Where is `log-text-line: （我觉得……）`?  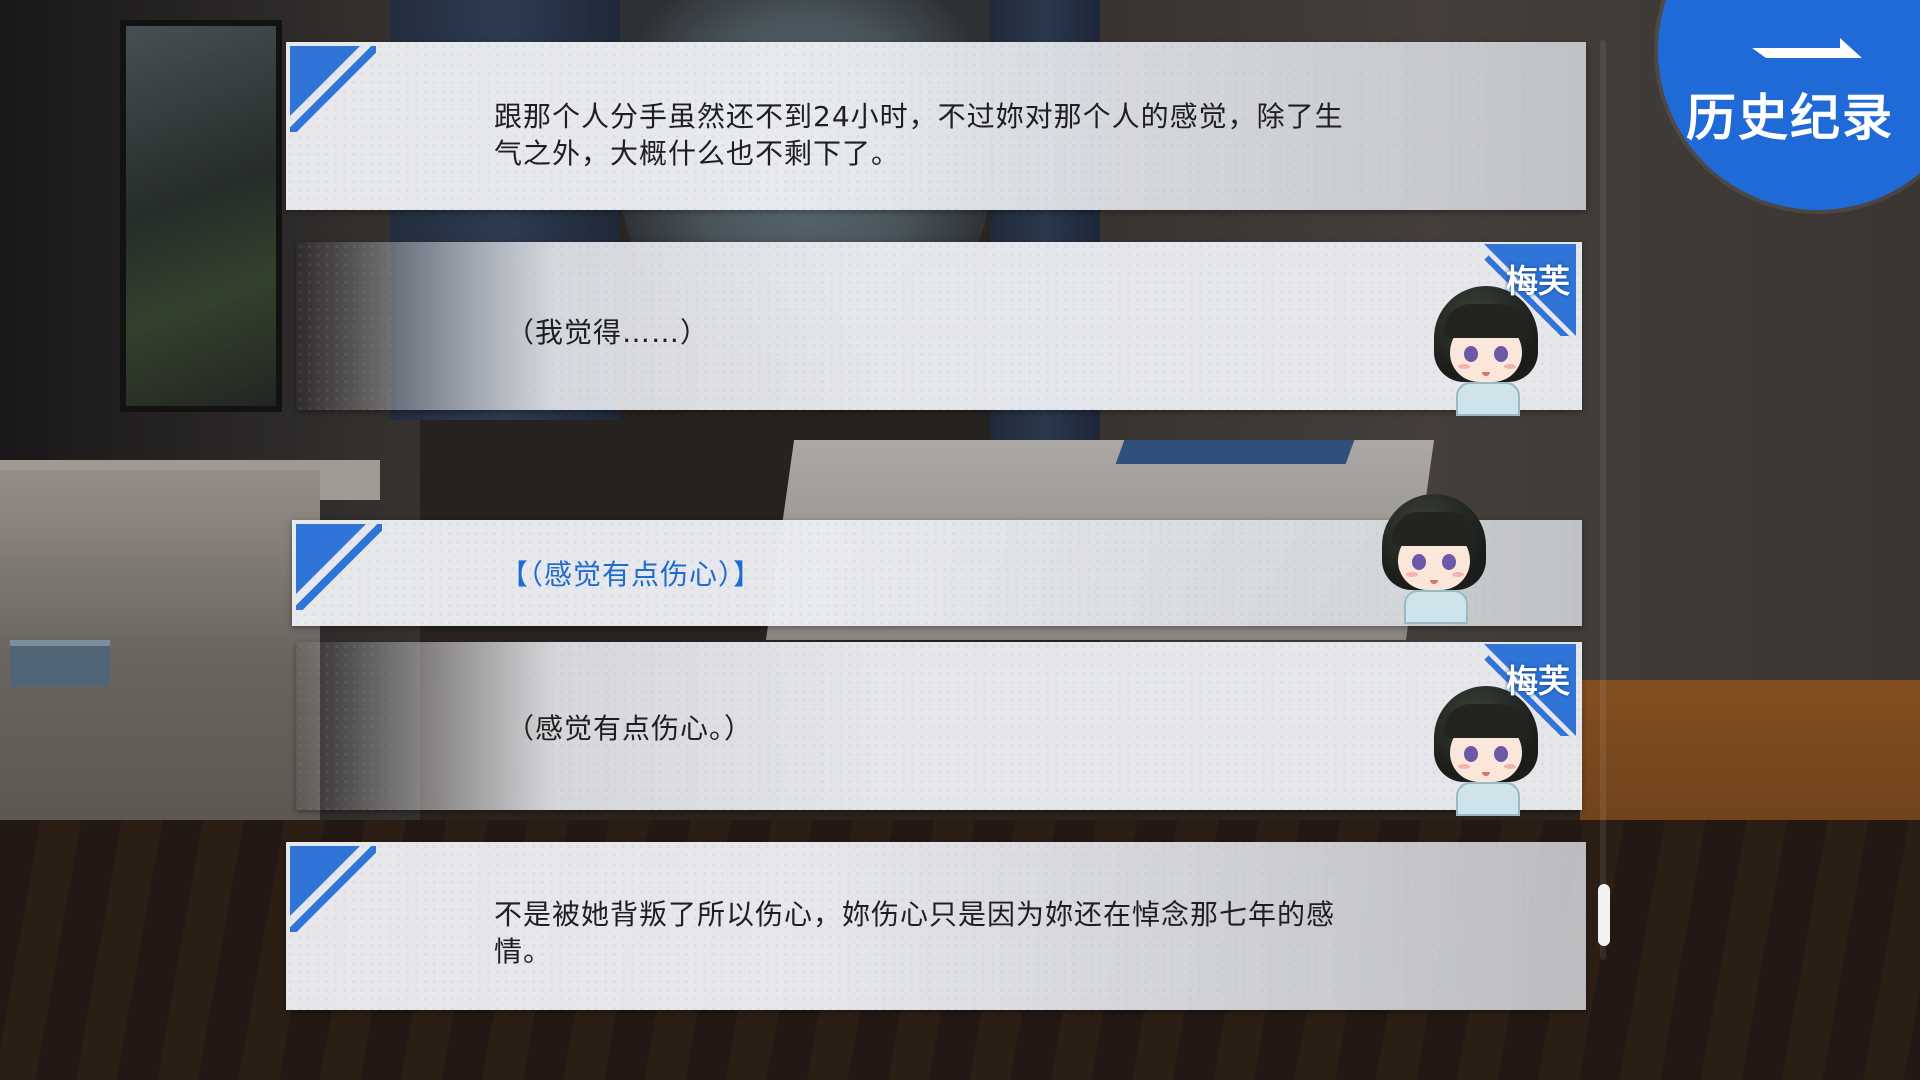 log-text-line: （我觉得……） is located at coordinates (608, 332).